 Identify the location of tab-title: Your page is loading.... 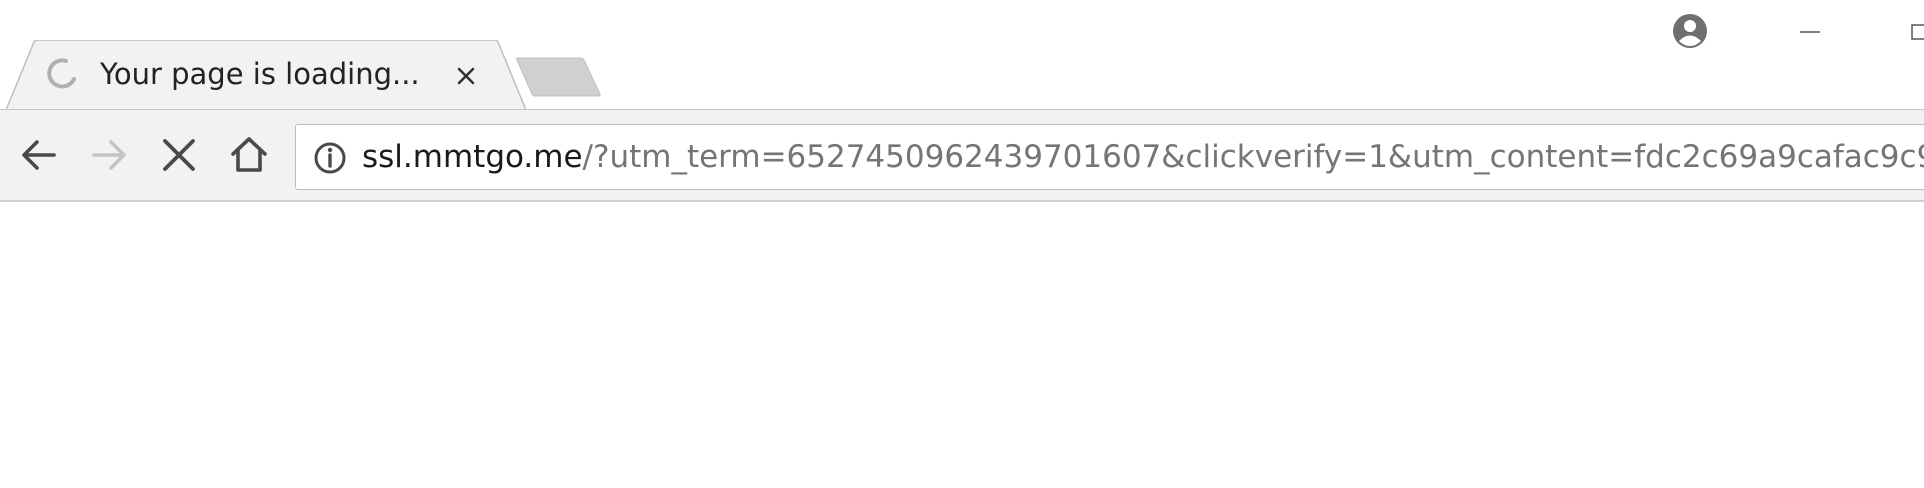
(260, 74).